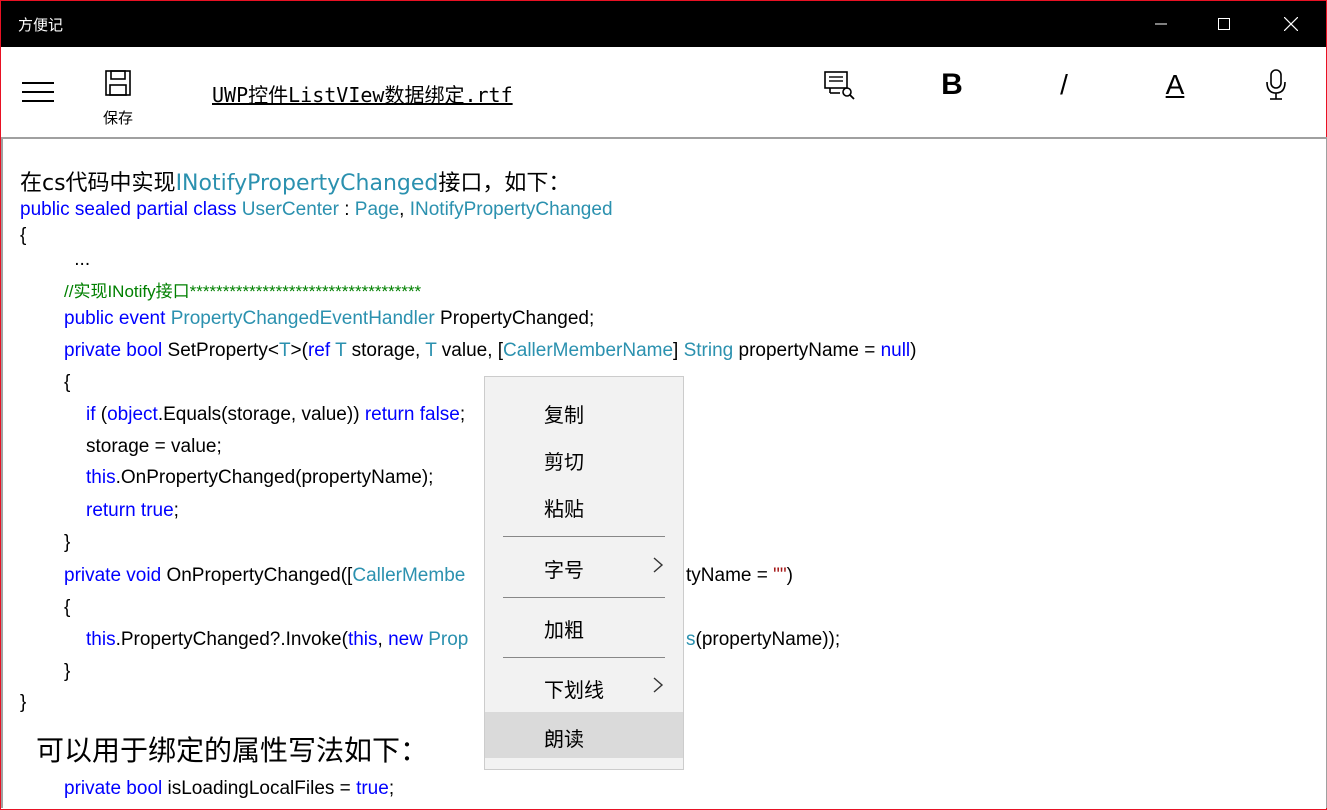  I want to click on heading-line: 在cs代码中实现INotifyPropertyChanged接口，如下：, so click(295, 181).